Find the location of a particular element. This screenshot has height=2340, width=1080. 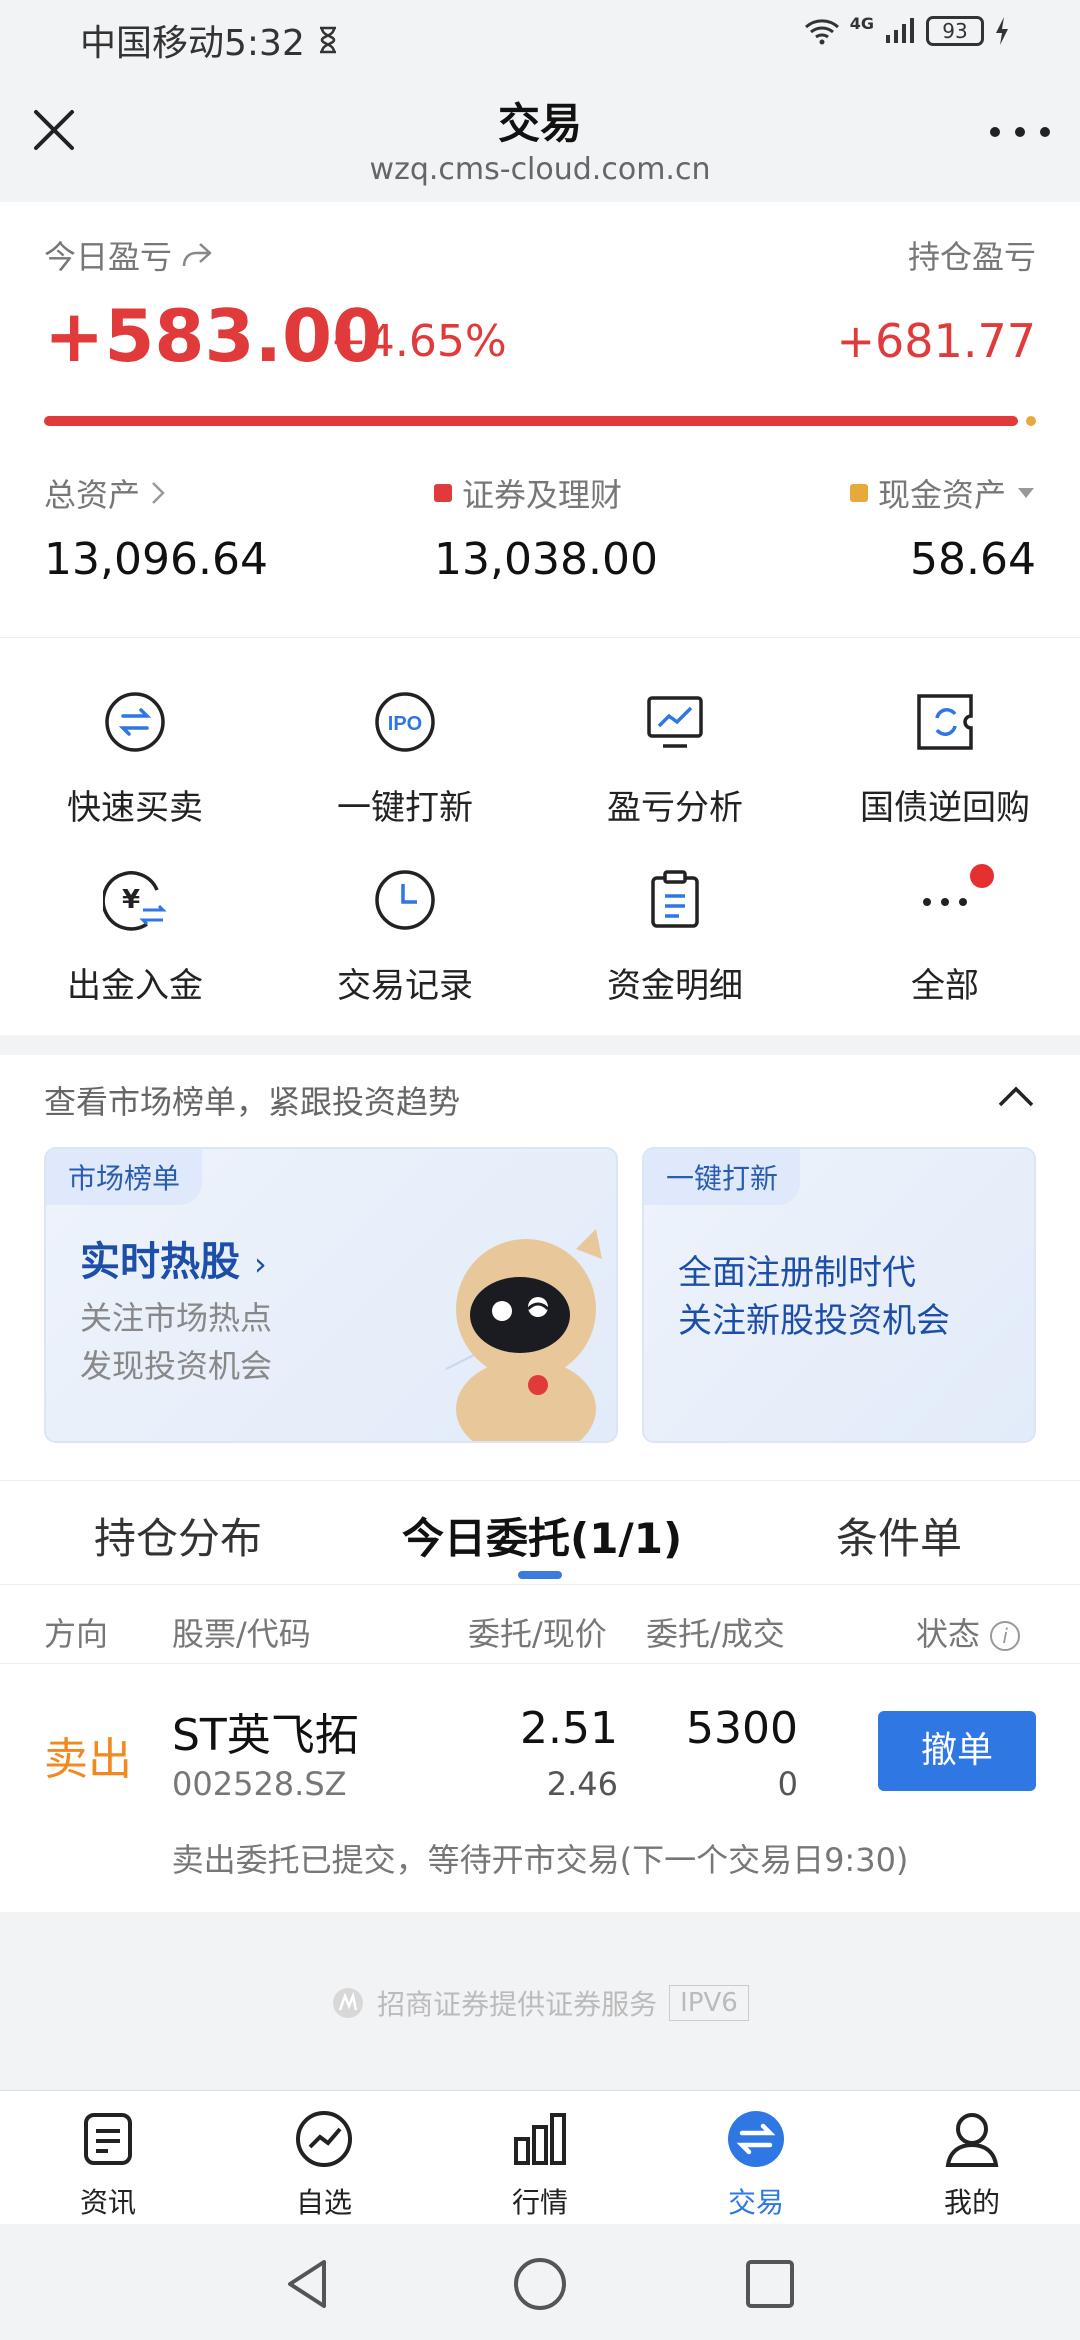

news-icon is located at coordinates (108, 2139).